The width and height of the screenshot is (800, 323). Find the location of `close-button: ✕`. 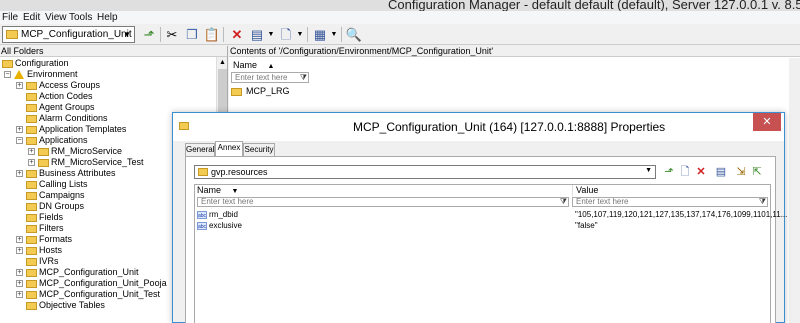

close-button: ✕ is located at coordinates (767, 122).